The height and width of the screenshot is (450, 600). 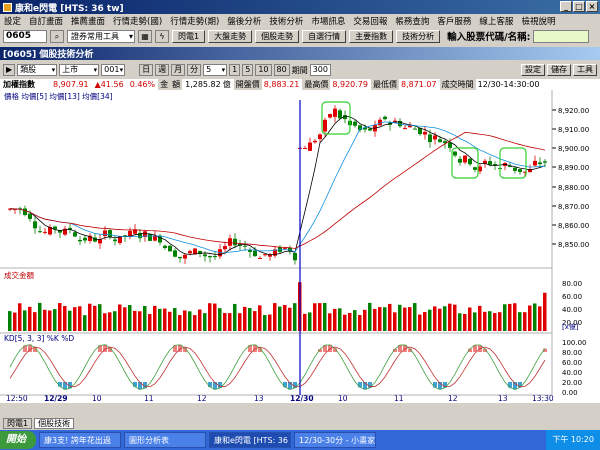 I want to click on amount-label-1: 金, so click(x=164, y=84).